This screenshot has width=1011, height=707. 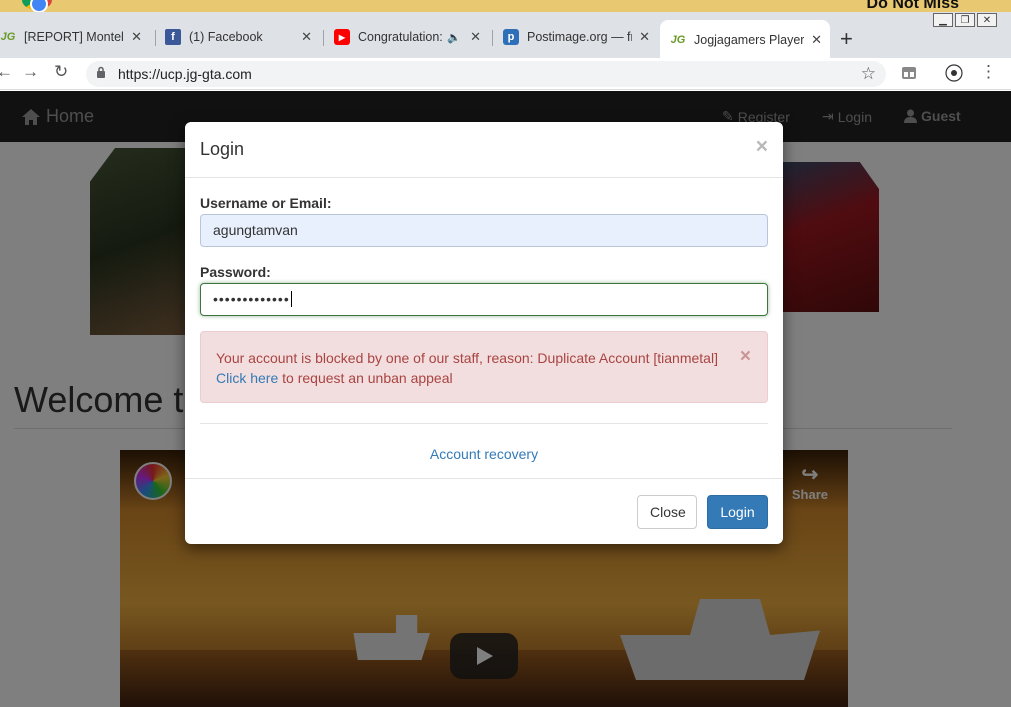 What do you see at coordinates (101, 72) in the screenshot?
I see `lock-icon` at bounding box center [101, 72].